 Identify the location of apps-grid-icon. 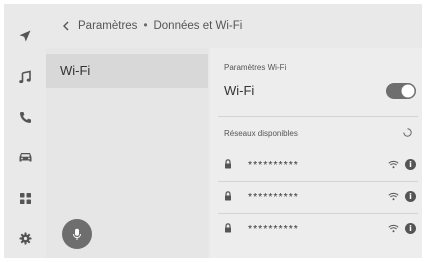
(25, 198).